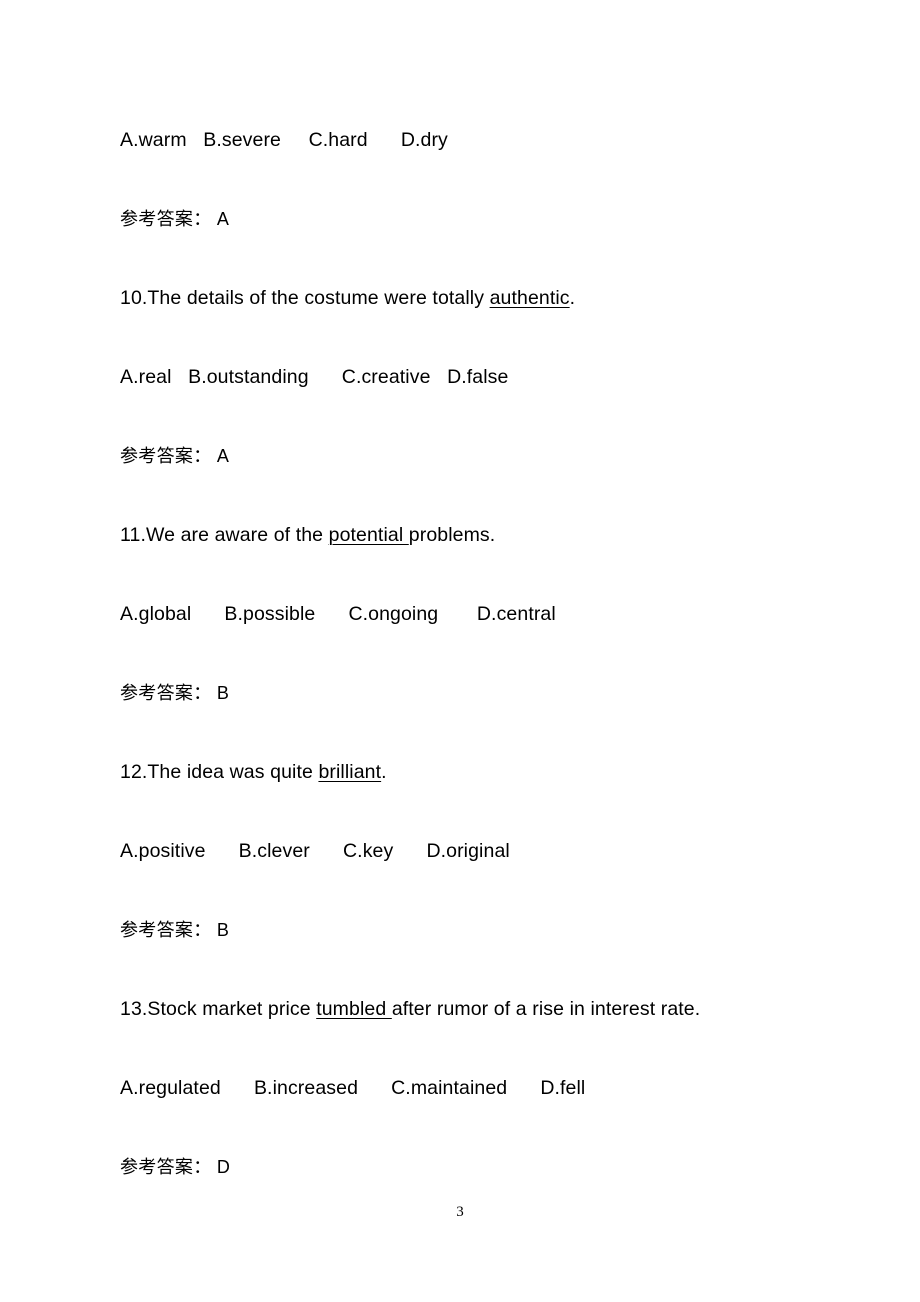 Image resolution: width=920 pixels, height=1302 pixels. I want to click on option-list-text: A.global B.possible C.ongoing D.central, so click(338, 614).